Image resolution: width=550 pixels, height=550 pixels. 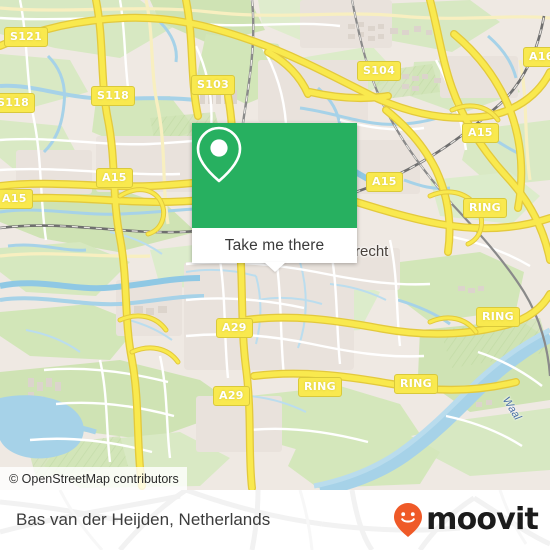 I want to click on road-shield-a15-e: A15, so click(x=384, y=182).